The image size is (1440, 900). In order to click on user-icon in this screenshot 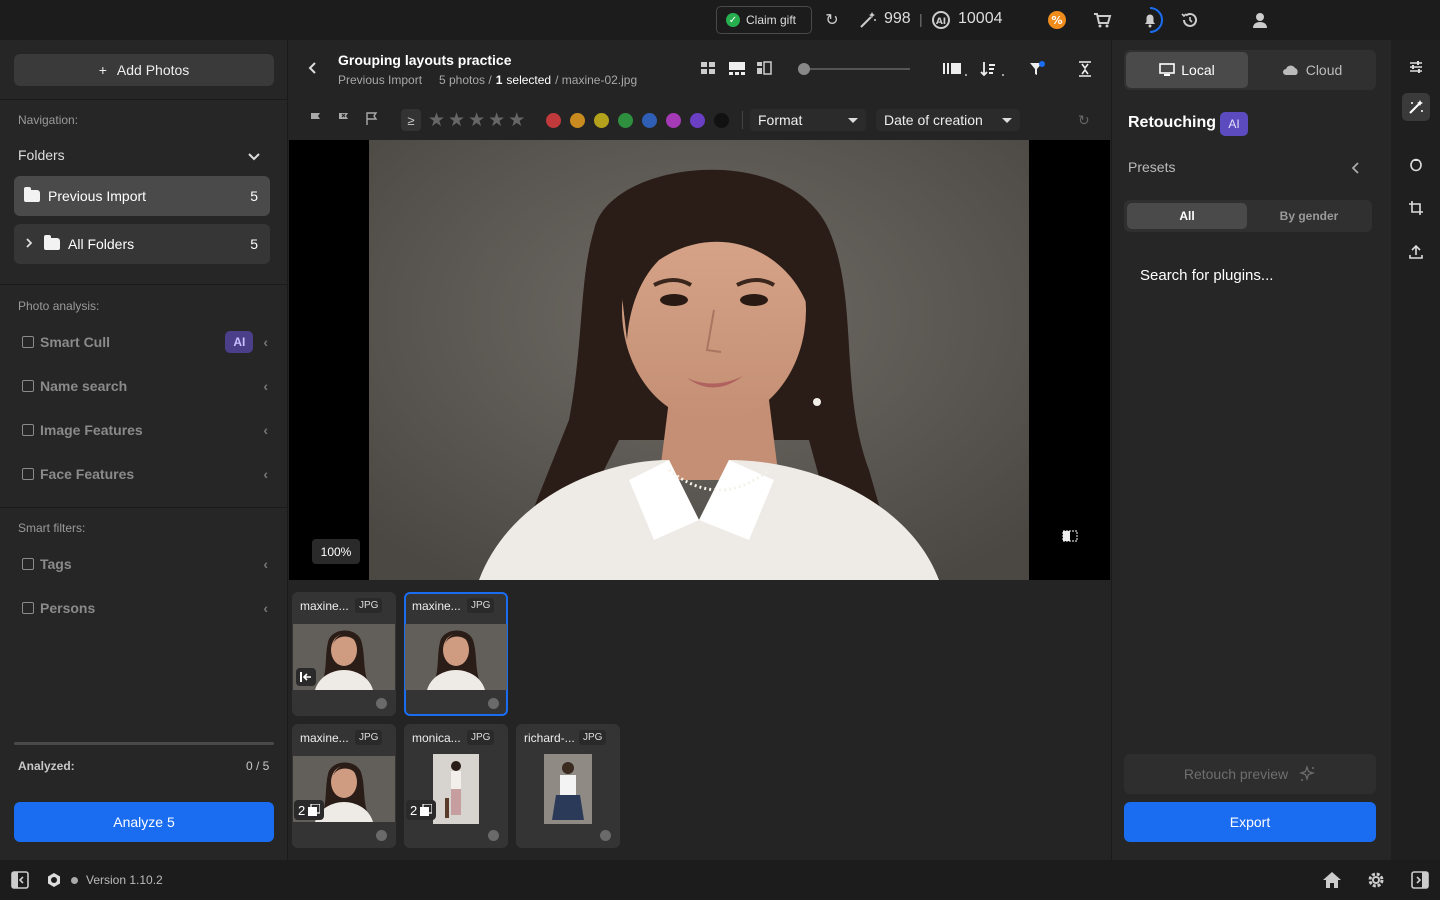, I will do `click(1260, 20)`.